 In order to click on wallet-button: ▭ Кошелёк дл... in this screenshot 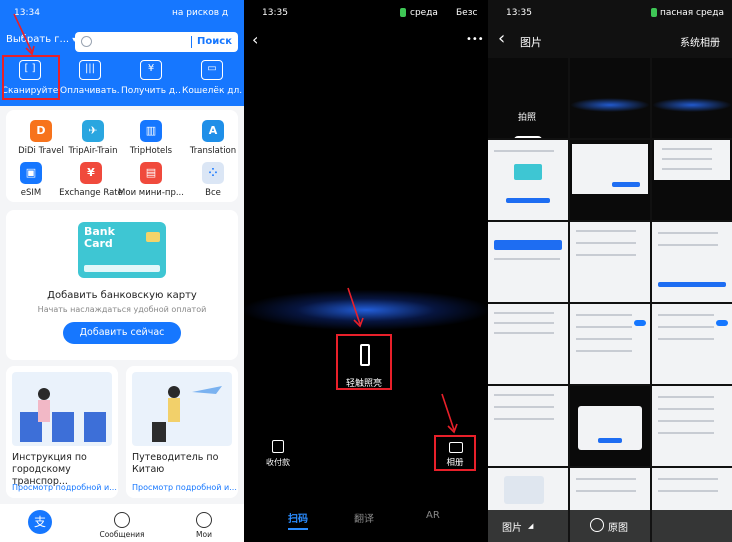, I will do `click(212, 78)`.